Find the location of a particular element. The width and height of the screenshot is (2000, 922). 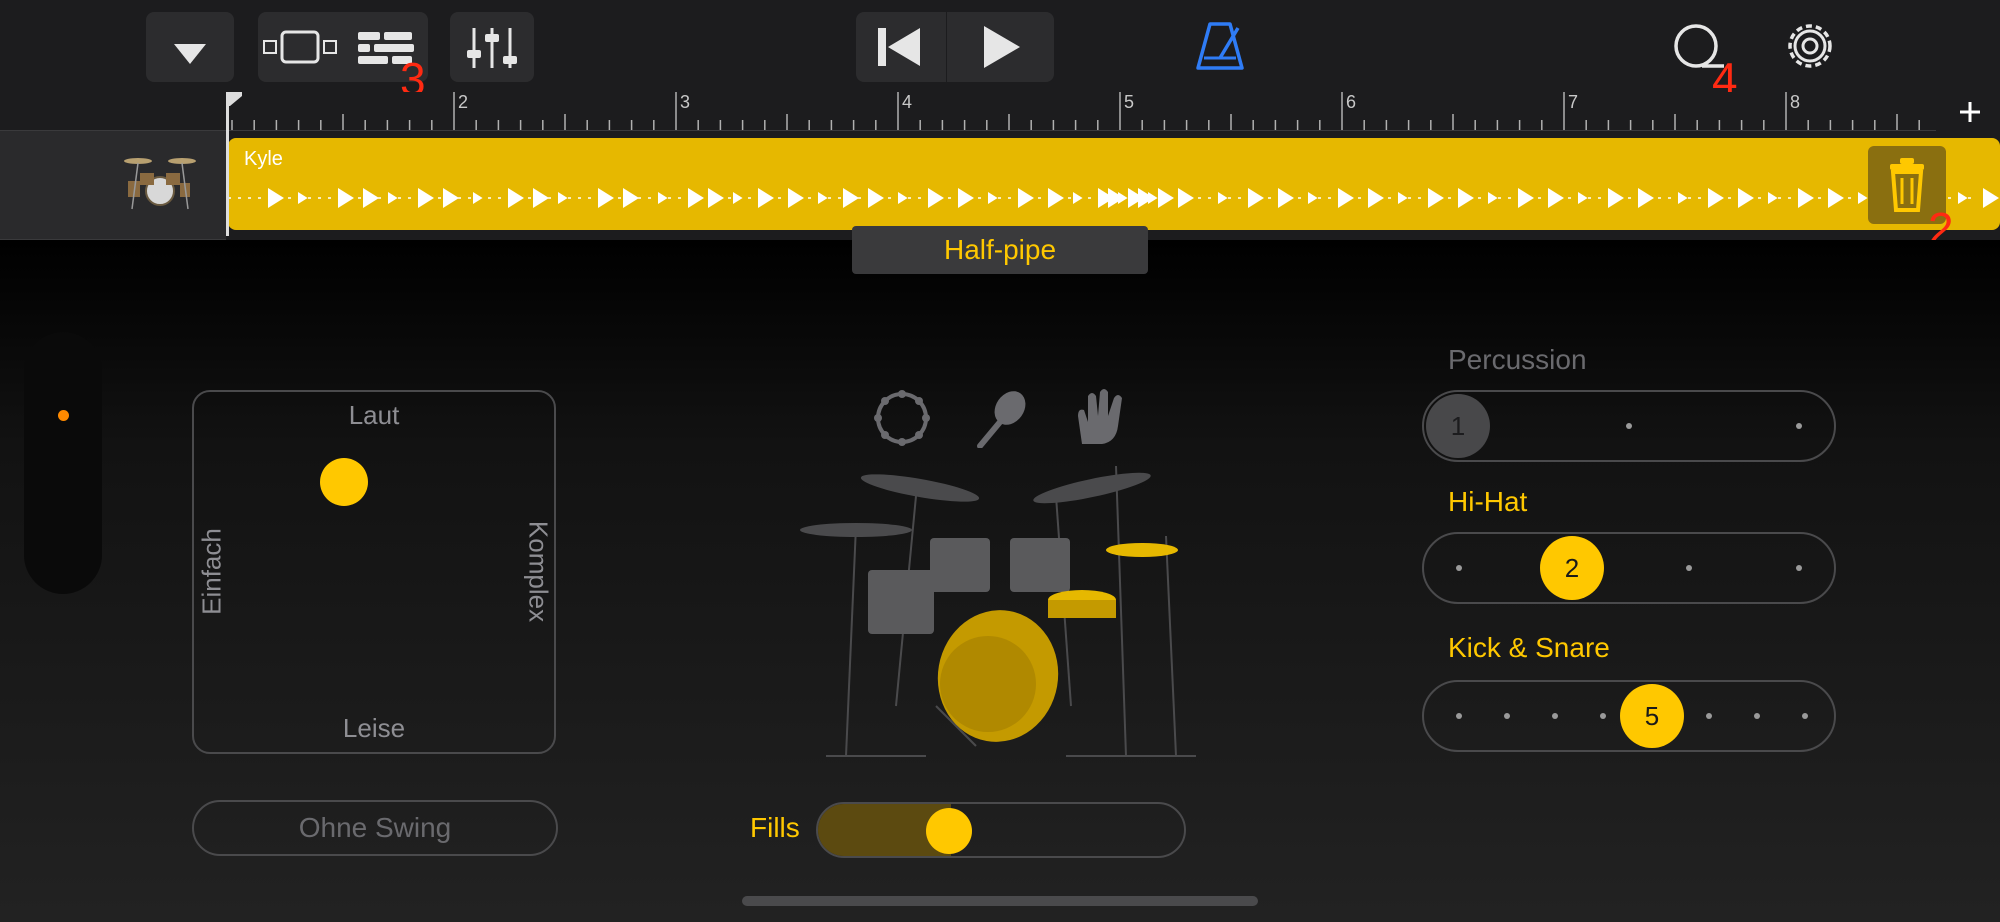

metronome-icon is located at coordinates (1220, 46).